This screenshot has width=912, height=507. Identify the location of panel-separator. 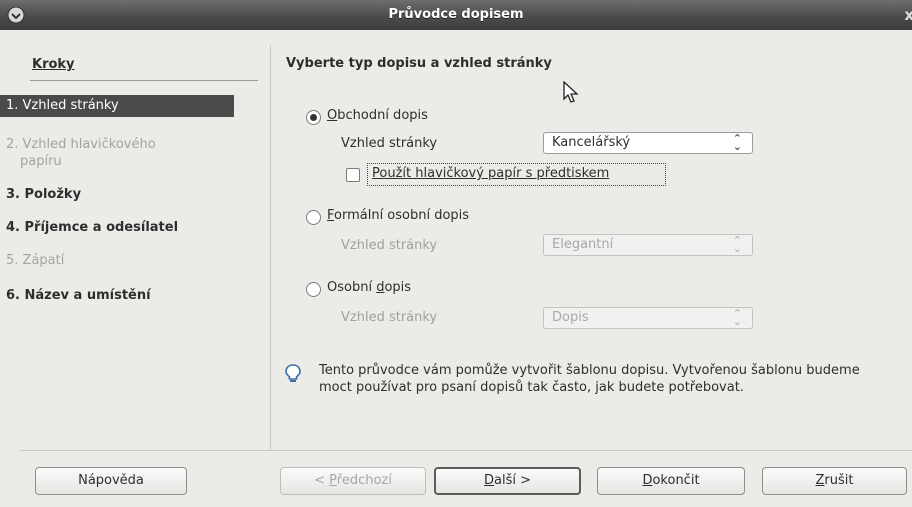
(270, 247).